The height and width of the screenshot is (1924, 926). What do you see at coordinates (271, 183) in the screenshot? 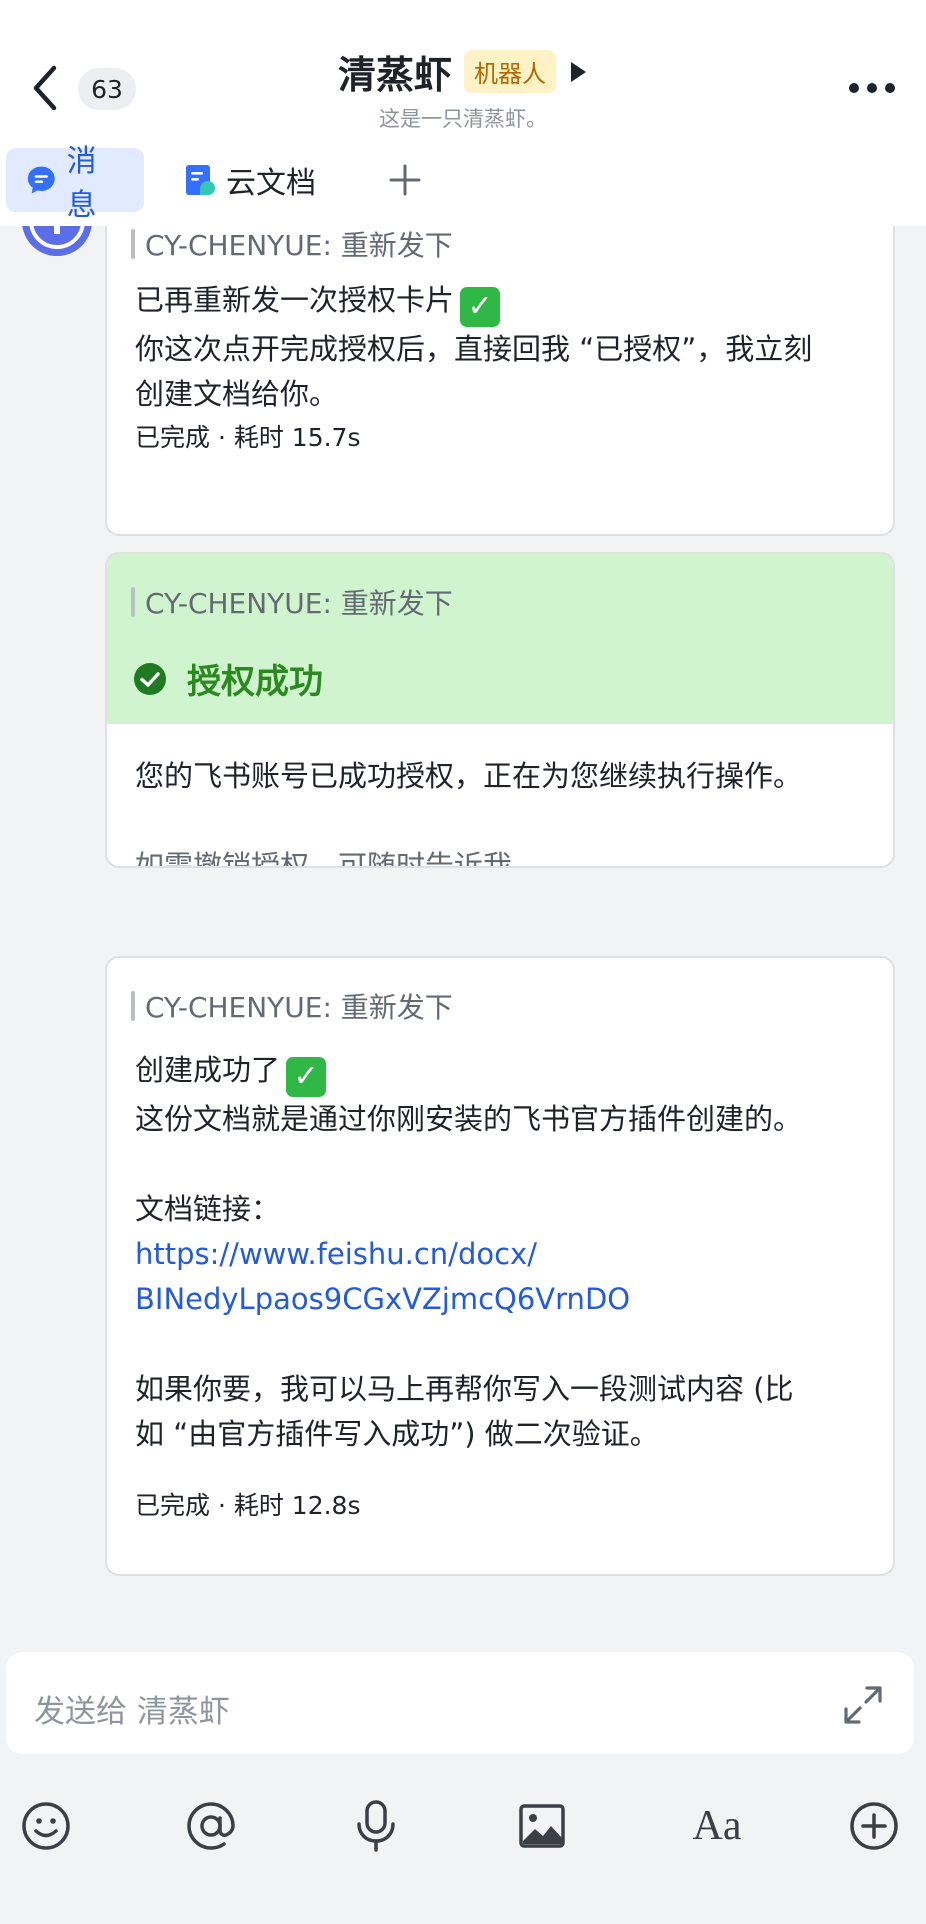
I see `tab-docs-label: 云文档` at bounding box center [271, 183].